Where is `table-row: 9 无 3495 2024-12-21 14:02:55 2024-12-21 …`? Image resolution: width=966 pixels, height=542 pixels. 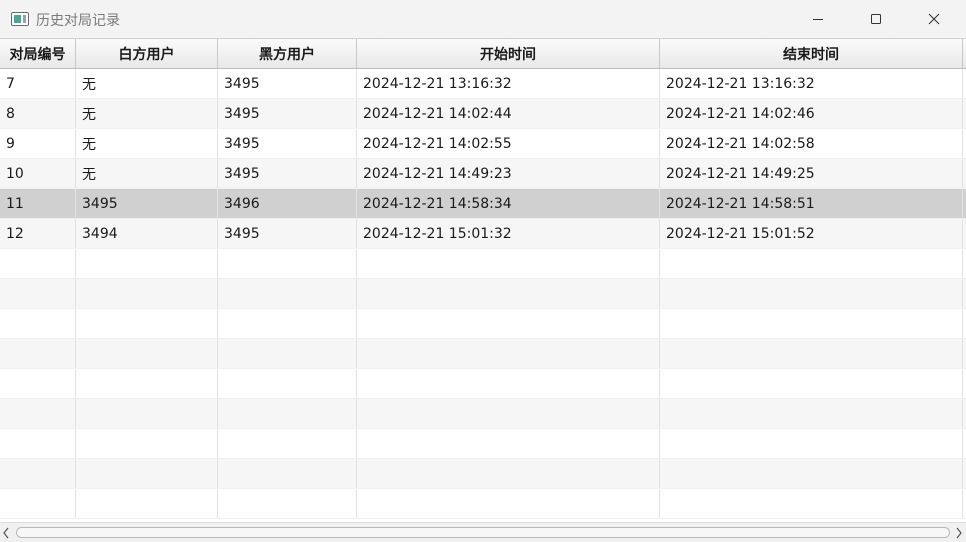 table-row: 9 无 3495 2024-12-21 14:02:55 2024-12-21 … is located at coordinates (483, 144).